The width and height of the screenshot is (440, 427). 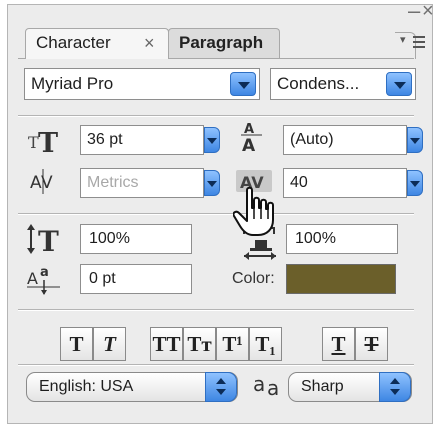 I want to click on horizontal-scale-field: 100%, so click(x=342, y=239).